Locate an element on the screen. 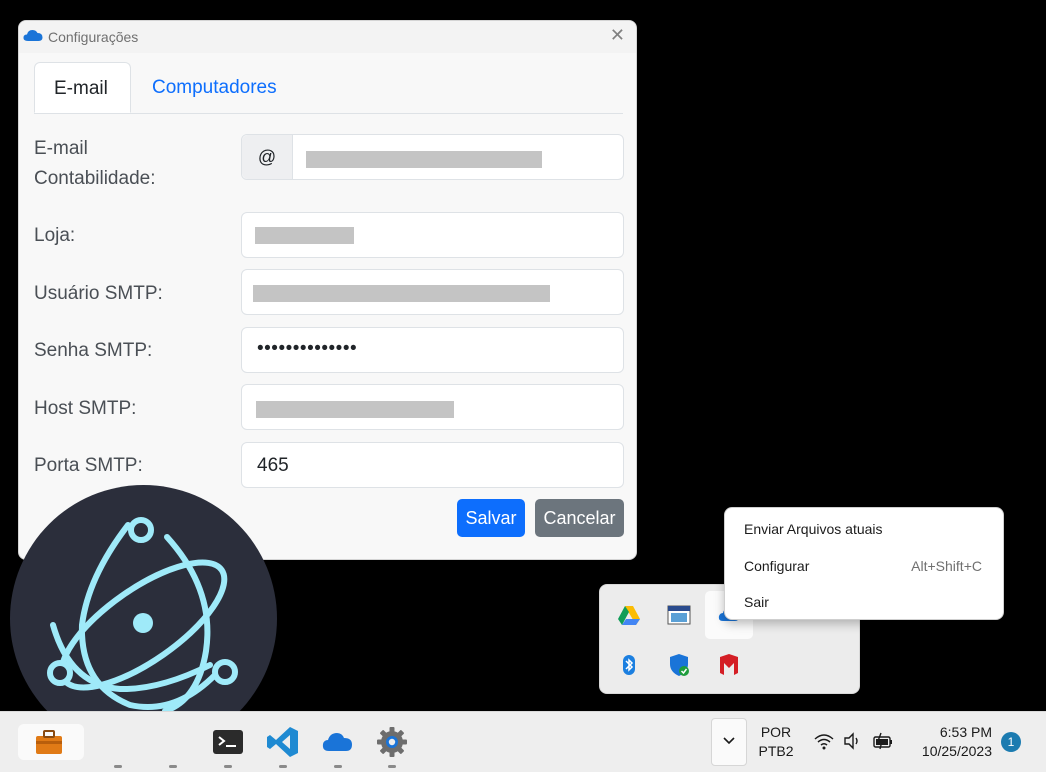  vscode-icon is located at coordinates (282, 742).